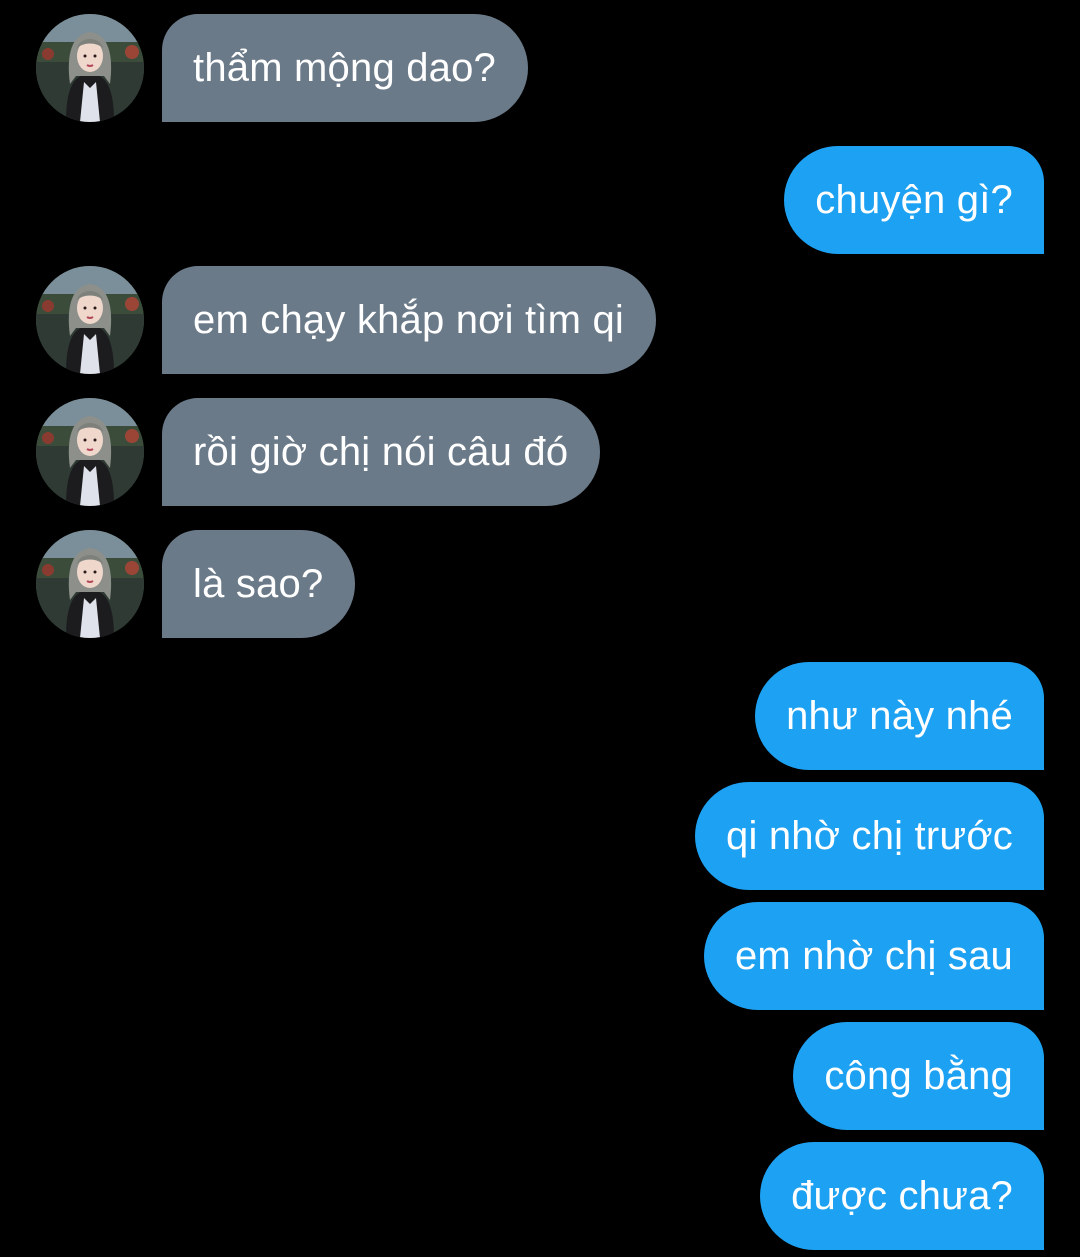  I want to click on outgoing-message-bubble: em nhờ chị sau, so click(873, 956).